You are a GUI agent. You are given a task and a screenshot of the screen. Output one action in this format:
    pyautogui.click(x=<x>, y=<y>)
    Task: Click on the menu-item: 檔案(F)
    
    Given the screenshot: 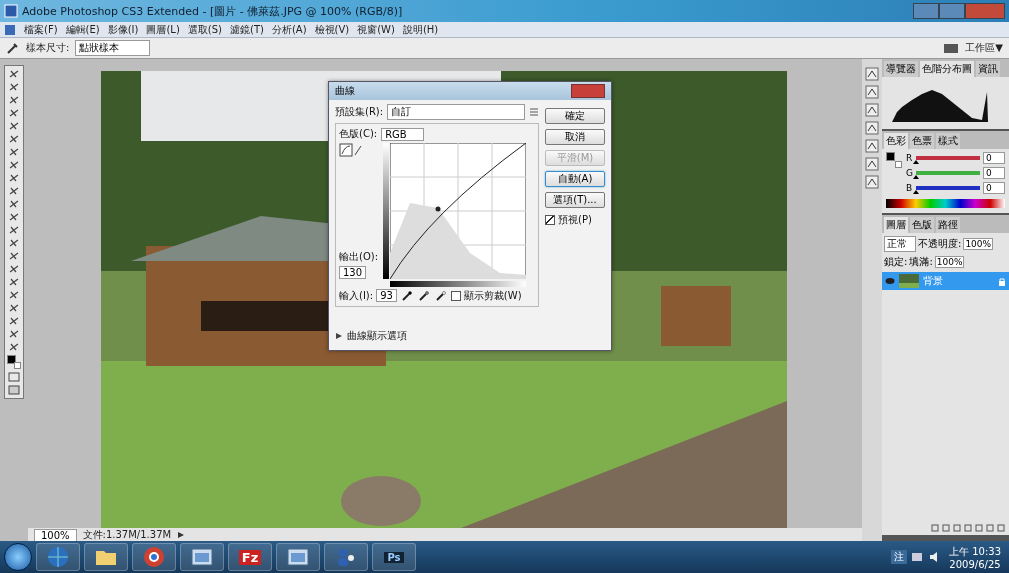 What is the action you would take?
    pyautogui.click(x=41, y=29)
    